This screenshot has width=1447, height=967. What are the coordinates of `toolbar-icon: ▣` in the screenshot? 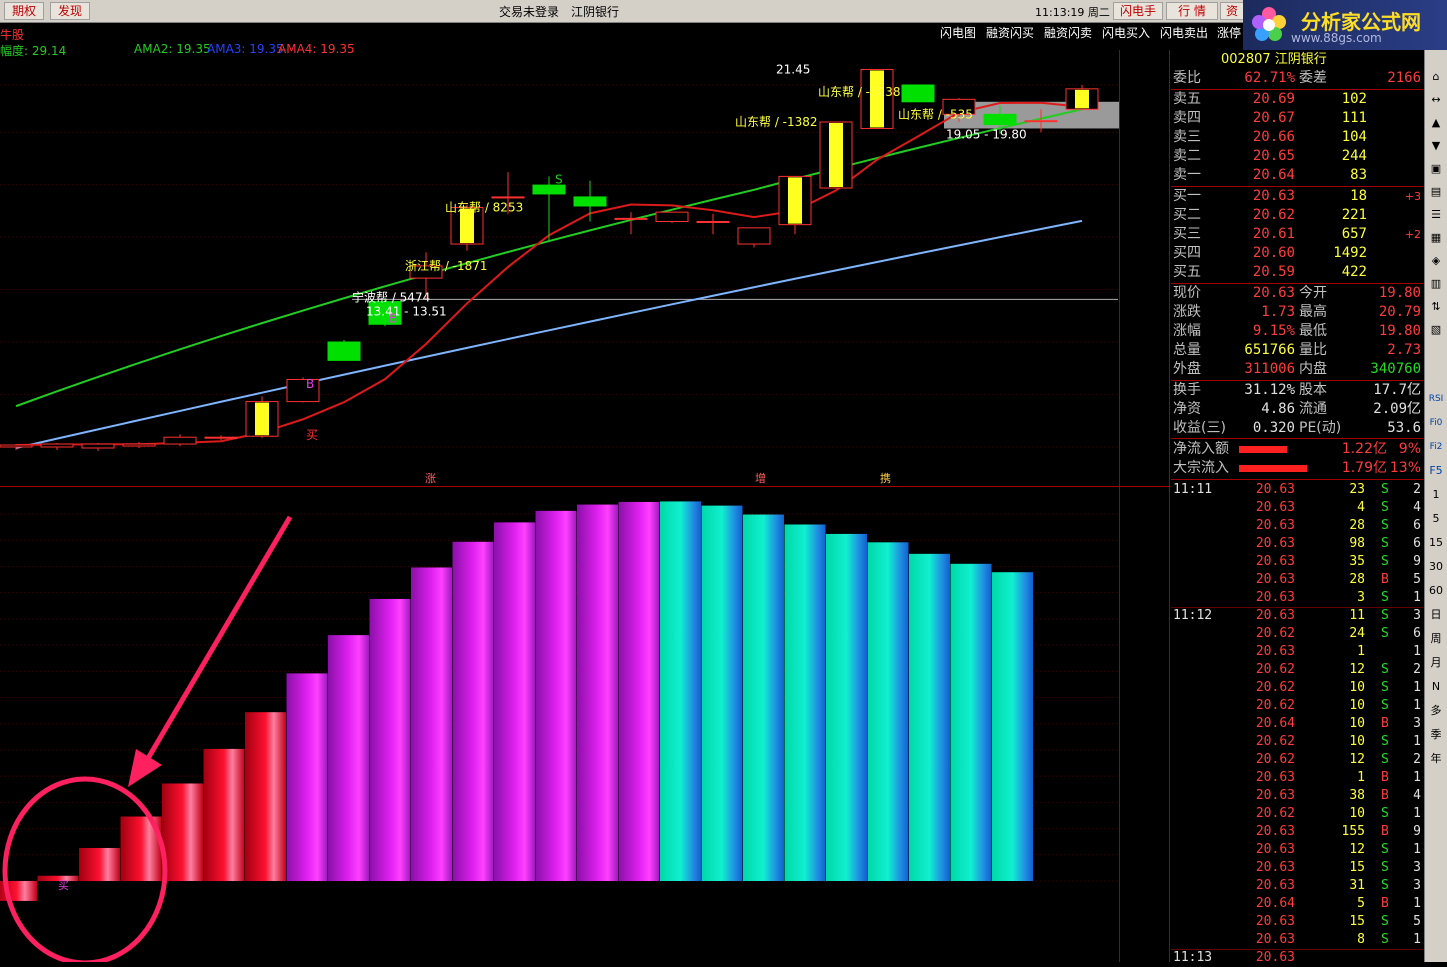 It's located at (1436, 169).